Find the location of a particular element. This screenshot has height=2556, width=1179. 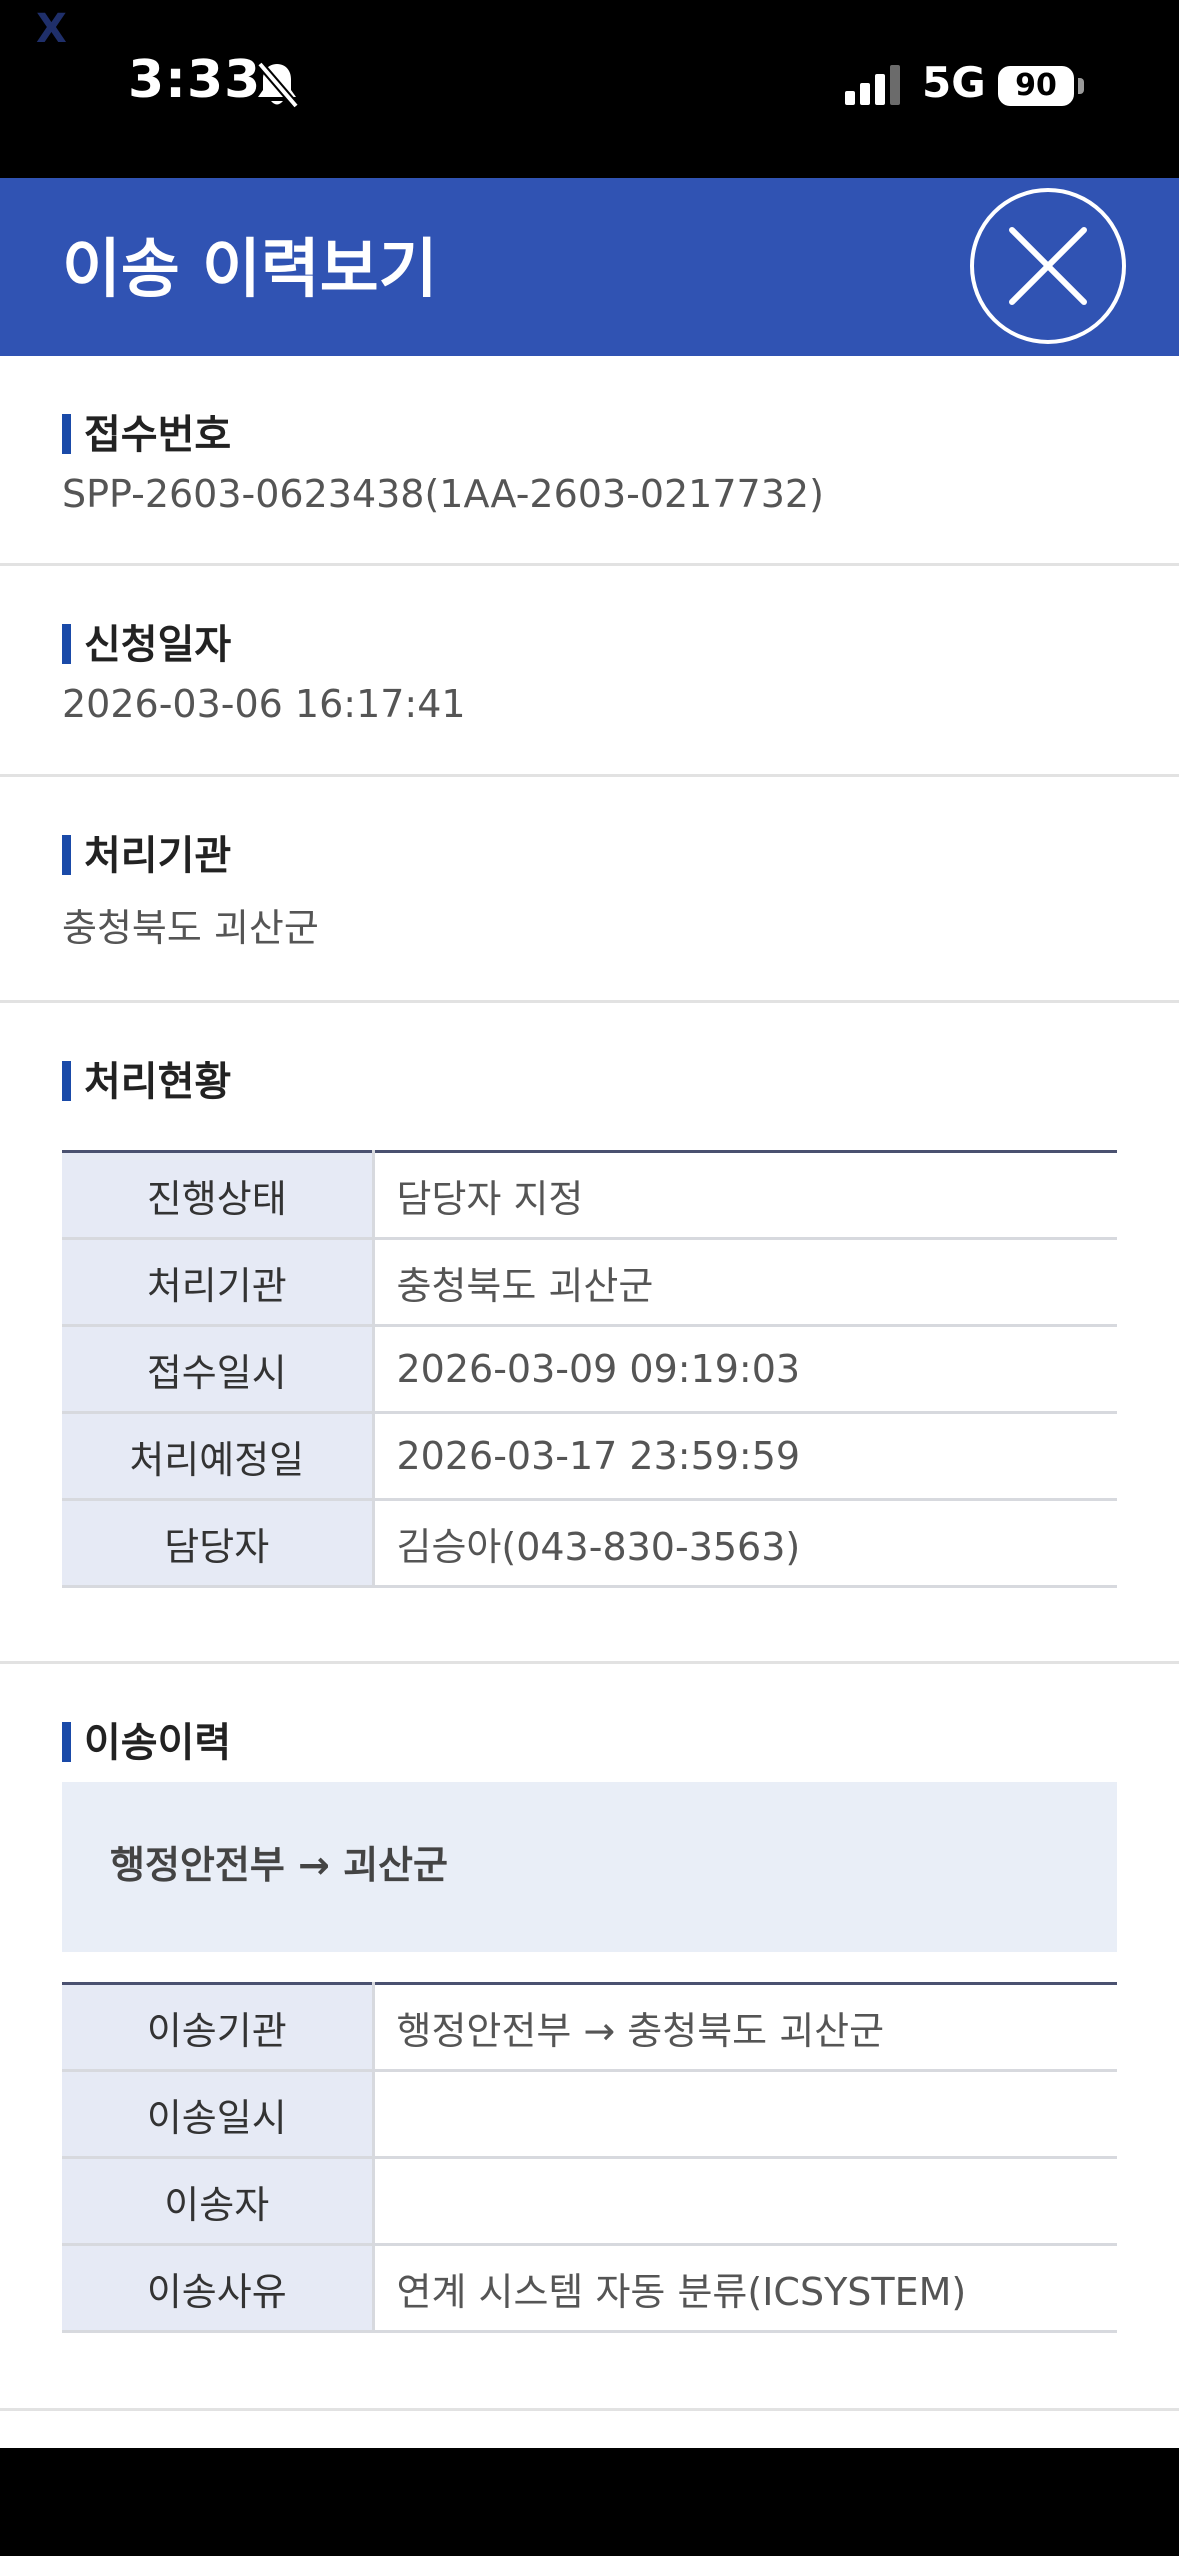

table-row: 담당자 김승아(043-830-3563) is located at coordinates (589, 1543).